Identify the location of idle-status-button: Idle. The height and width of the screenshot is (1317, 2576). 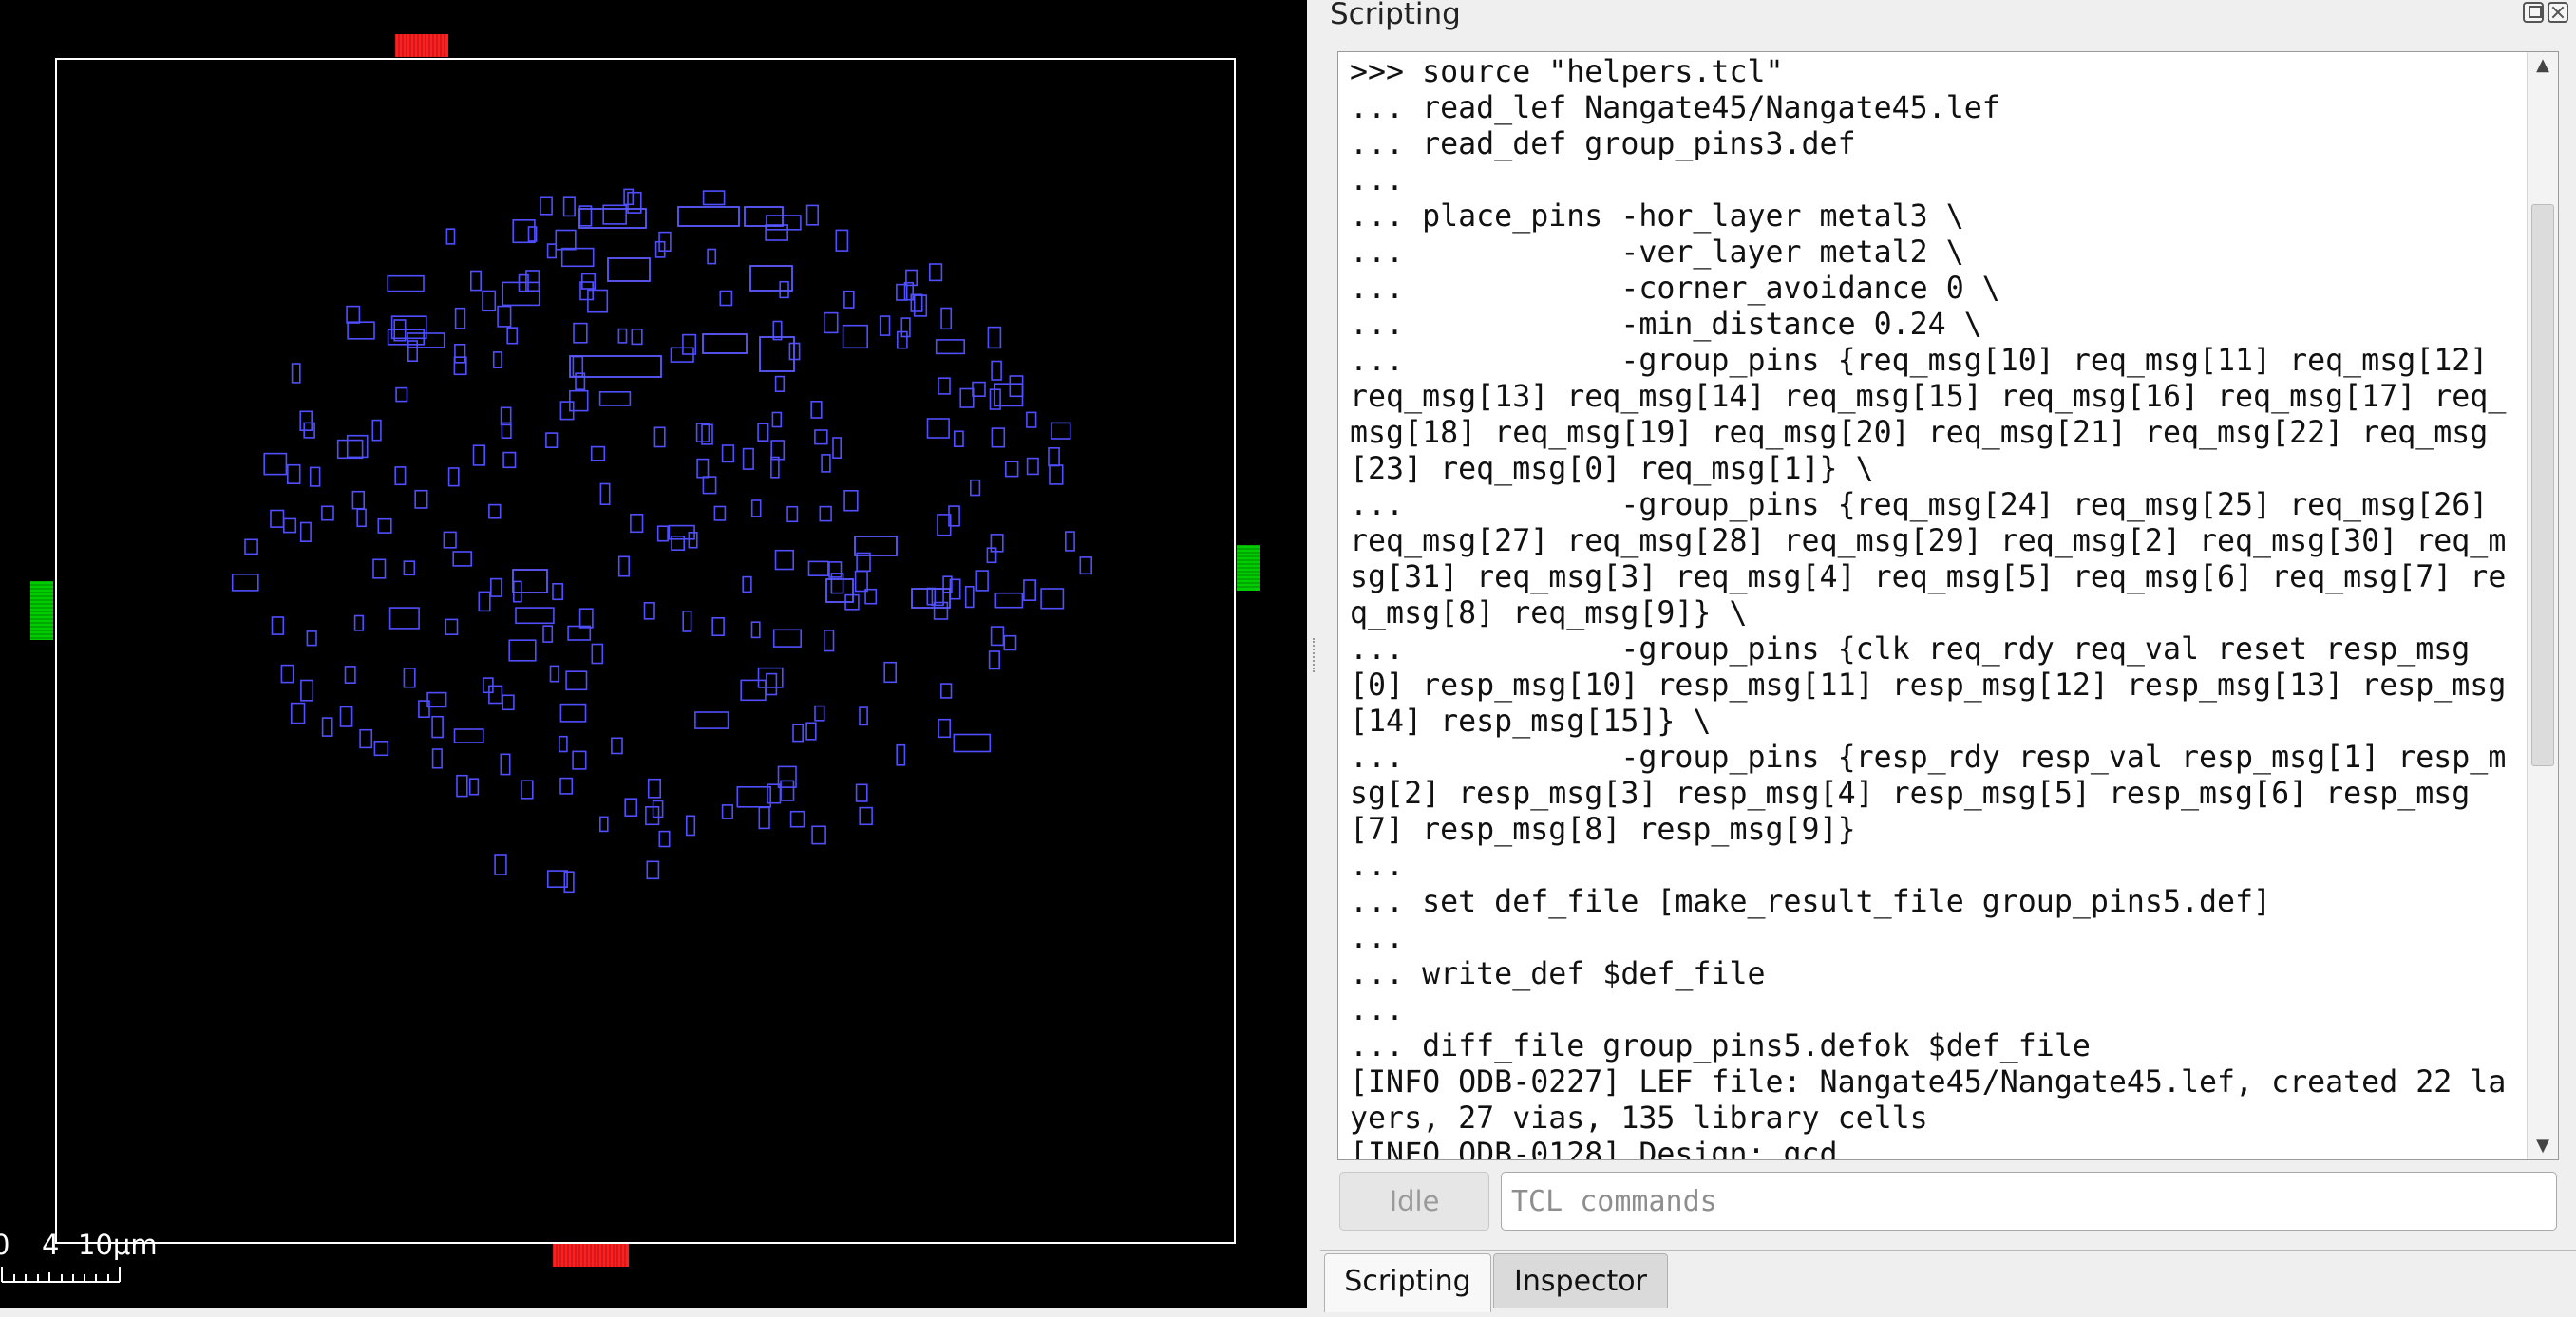
(1414, 1202).